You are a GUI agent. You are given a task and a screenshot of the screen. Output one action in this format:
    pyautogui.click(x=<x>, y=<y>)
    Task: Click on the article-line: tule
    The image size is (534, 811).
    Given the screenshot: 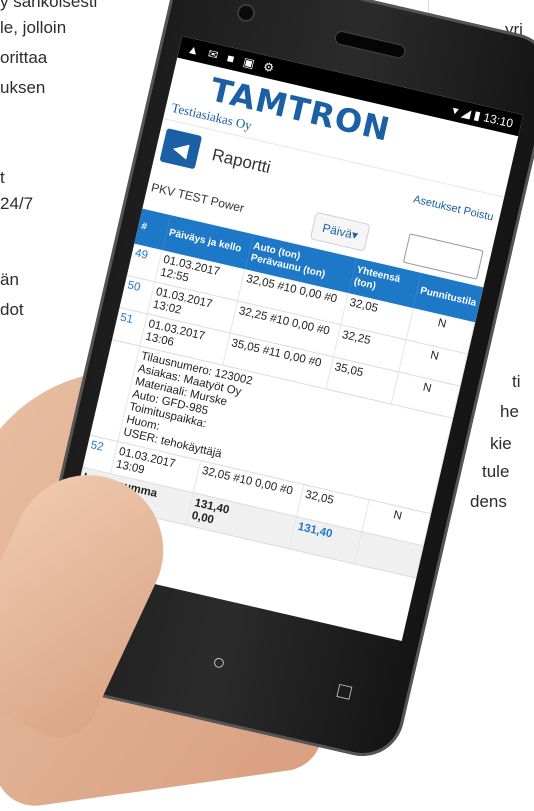 What is the action you would take?
    pyautogui.click(x=496, y=471)
    